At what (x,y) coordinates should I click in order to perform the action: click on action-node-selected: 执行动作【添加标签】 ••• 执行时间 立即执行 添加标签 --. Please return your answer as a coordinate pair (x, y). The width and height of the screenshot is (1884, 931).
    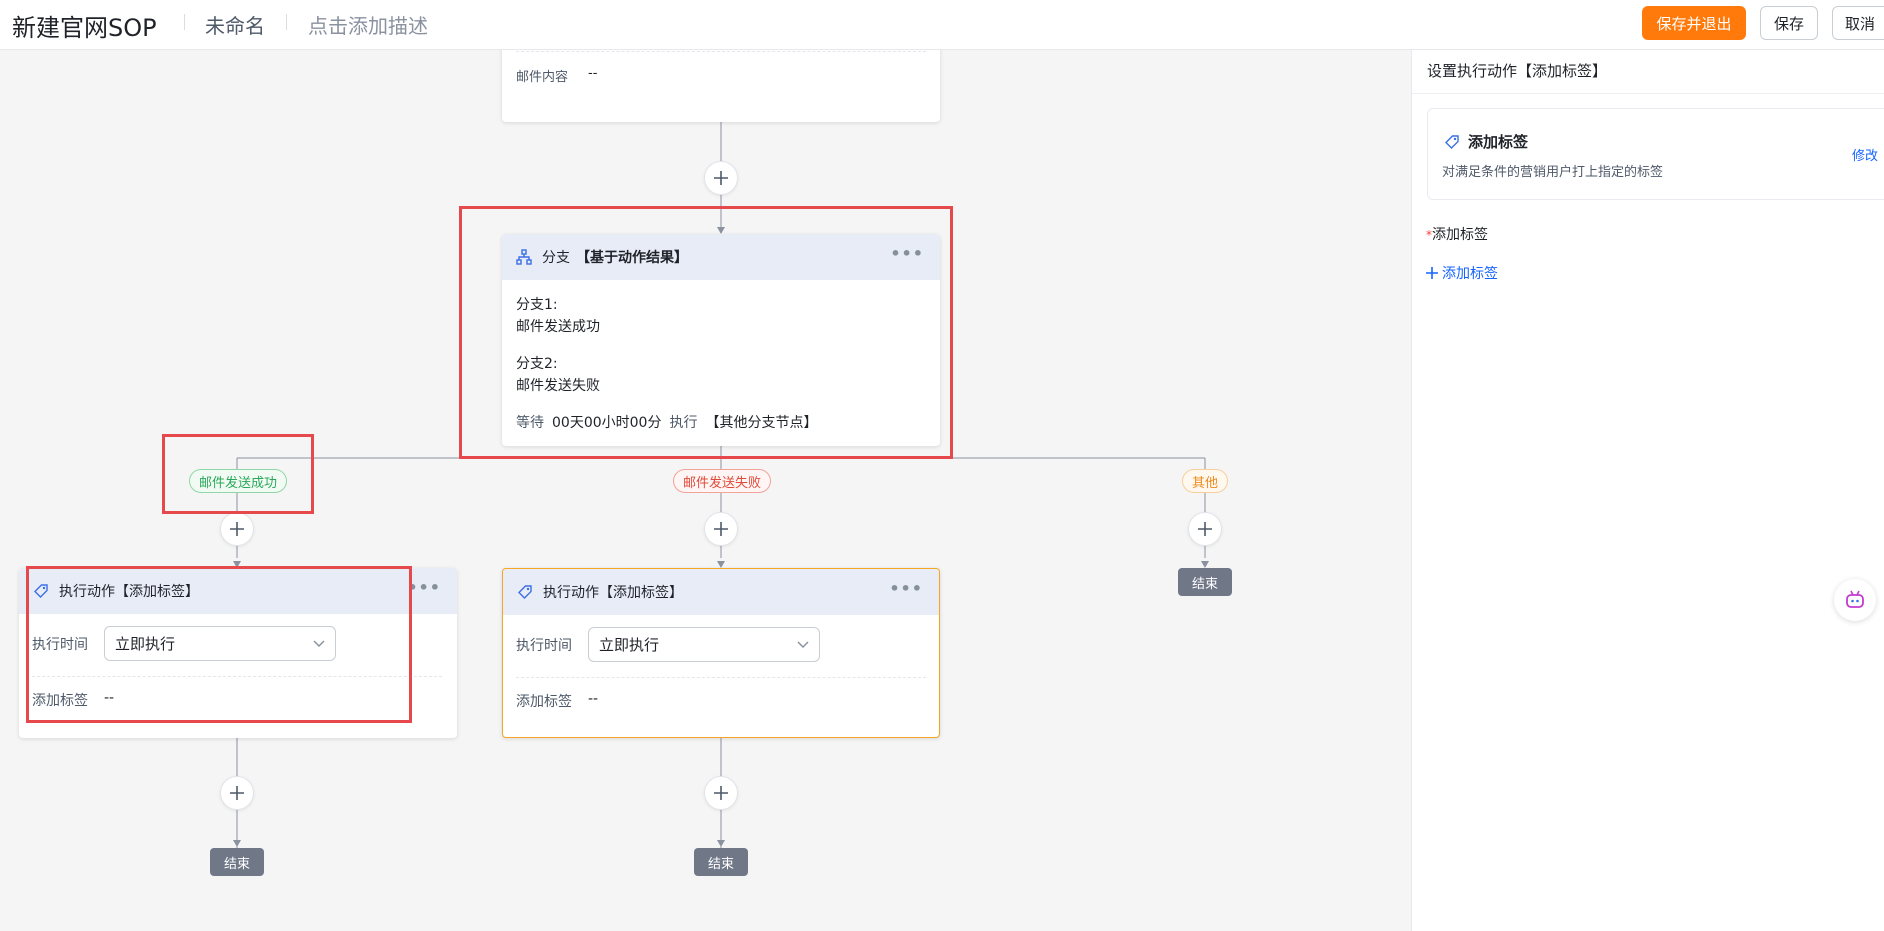
    Looking at the image, I should click on (721, 653).